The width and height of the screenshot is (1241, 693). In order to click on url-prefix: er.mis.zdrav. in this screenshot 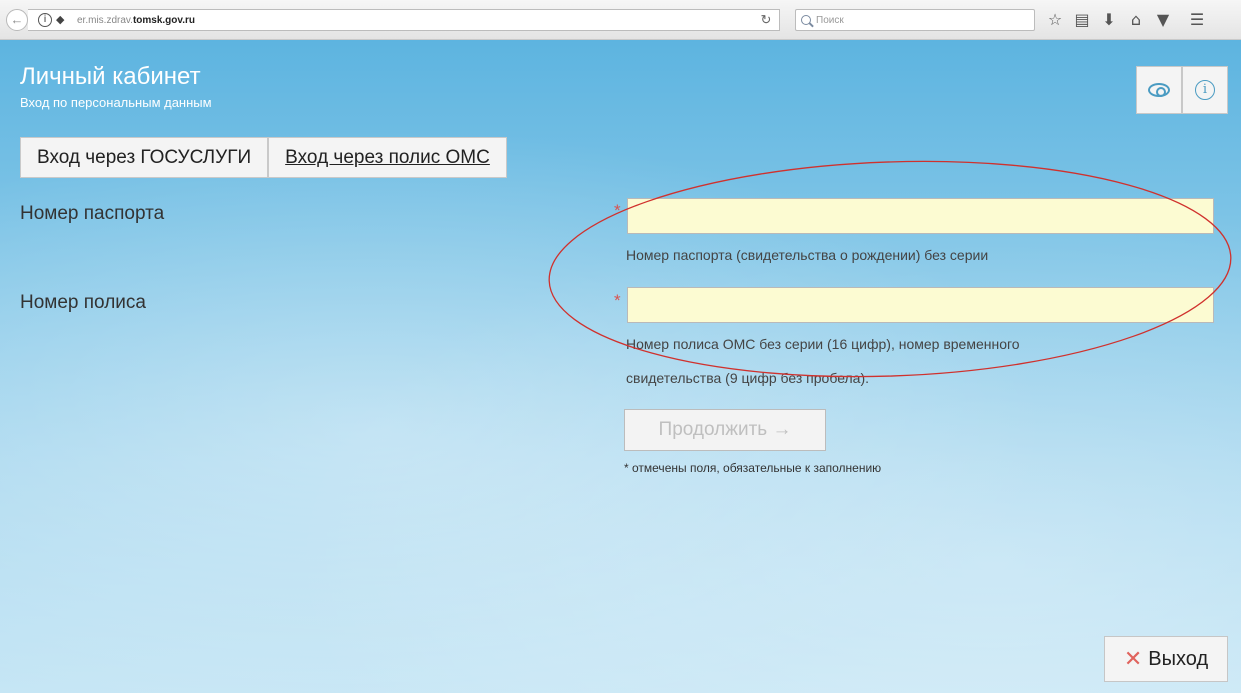, I will do `click(105, 20)`.